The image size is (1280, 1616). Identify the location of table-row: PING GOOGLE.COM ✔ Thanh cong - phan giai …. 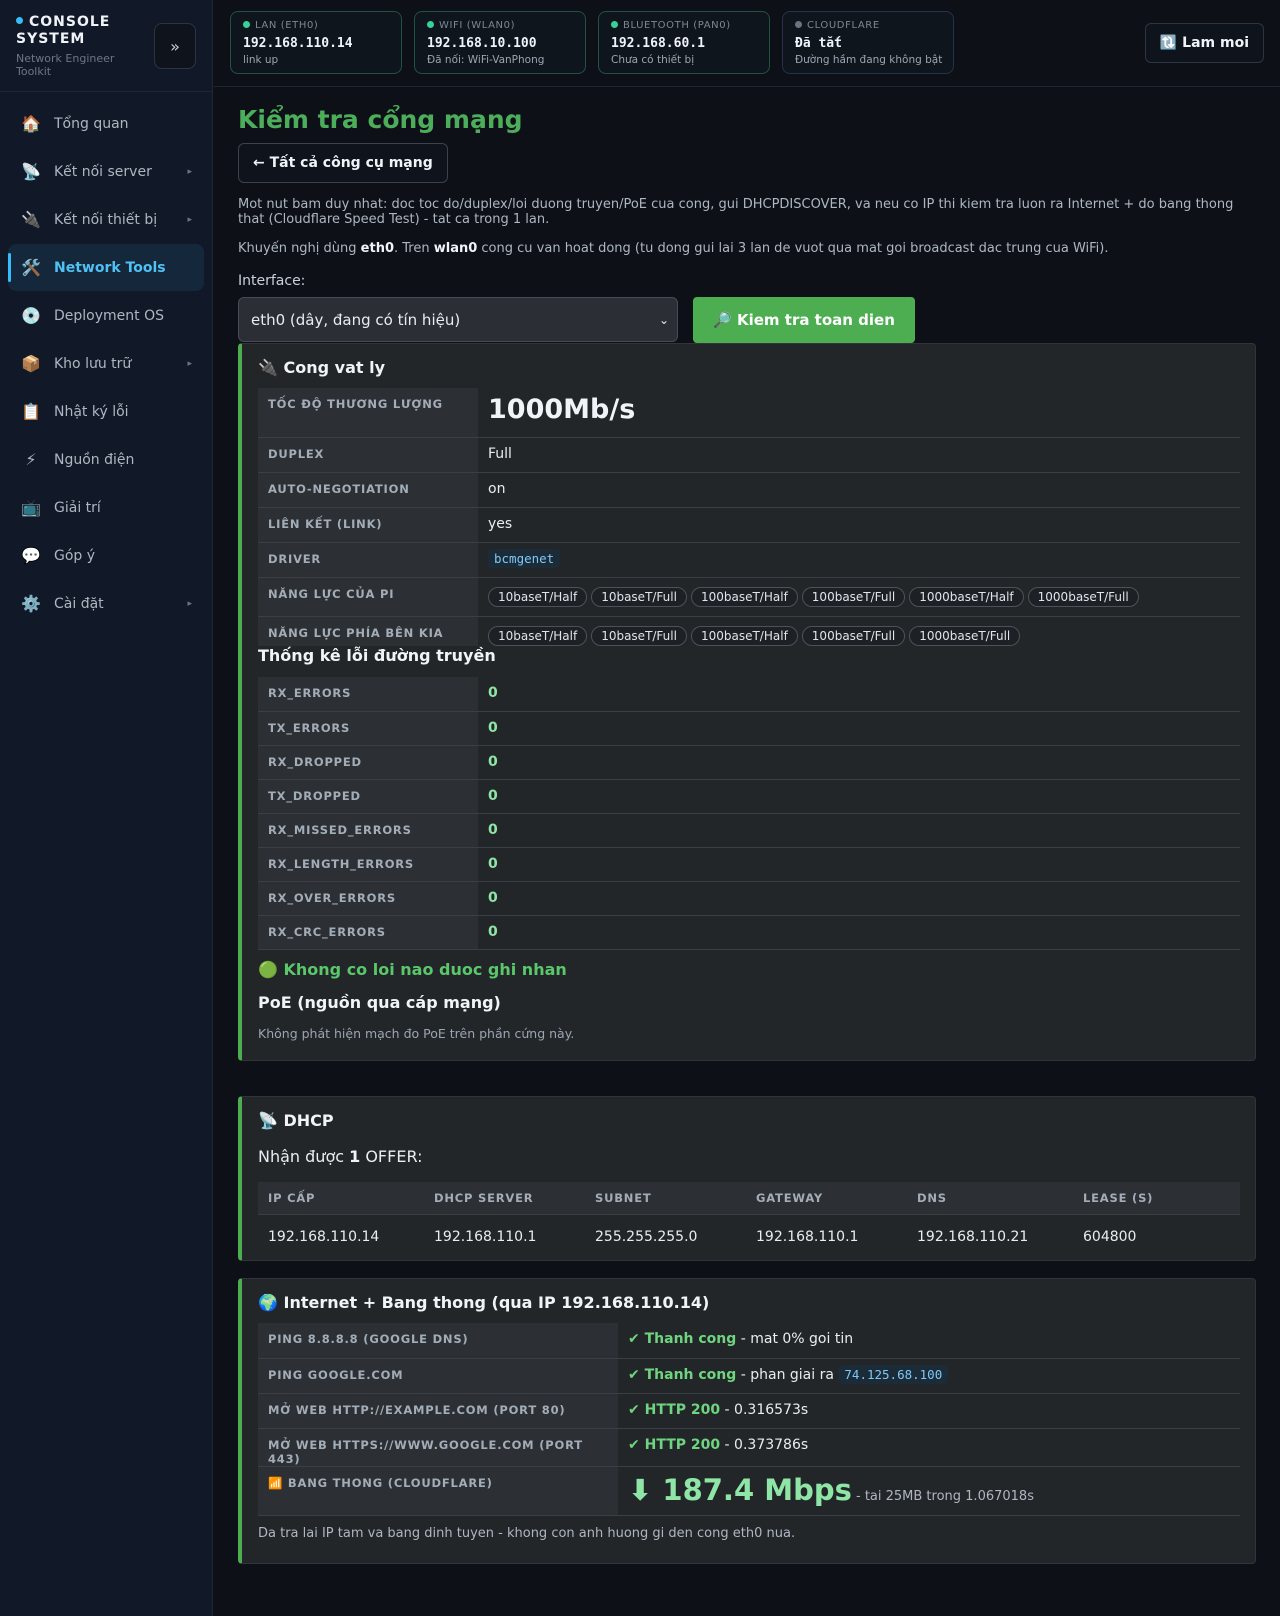
(749, 1376).